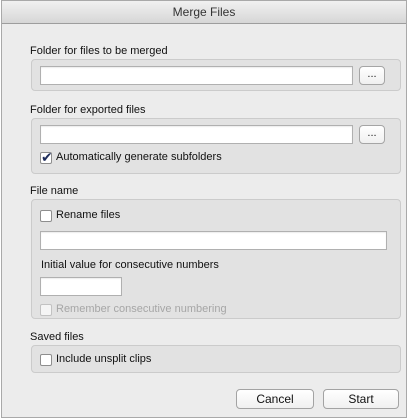 The height and width of the screenshot is (419, 409). I want to click on initial-value-label: Initial value for consecutive numbers, so click(130, 265).